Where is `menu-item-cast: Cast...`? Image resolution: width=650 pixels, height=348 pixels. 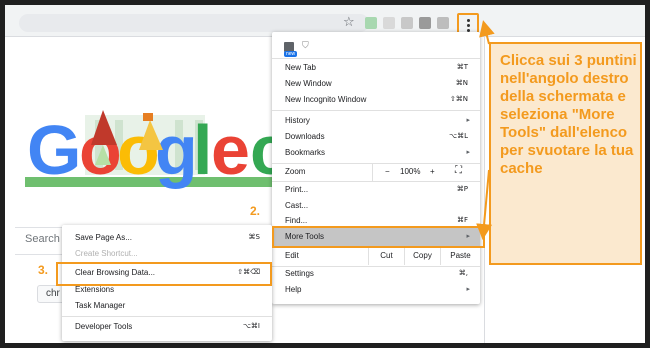
menu-item-cast: Cast... is located at coordinates (376, 206).